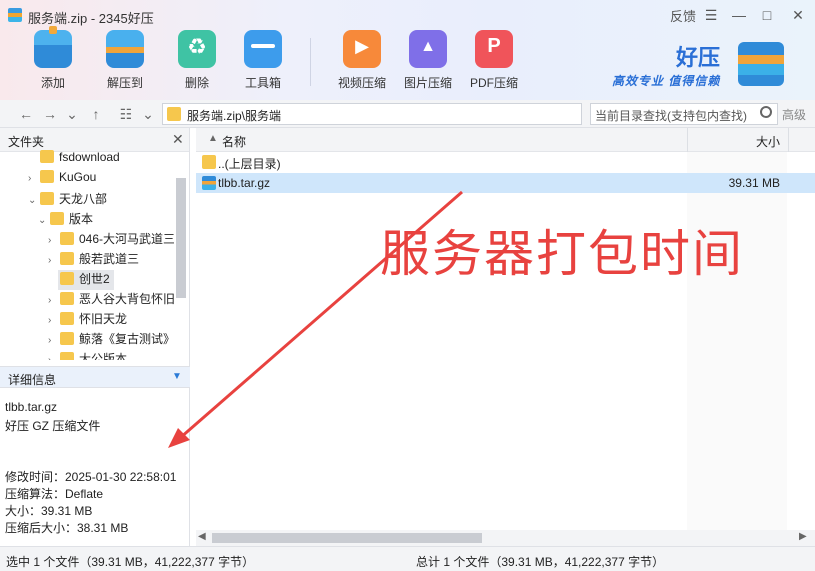 The height and width of the screenshot is (571, 815). What do you see at coordinates (177, 376) in the screenshot?
I see `details-collapse-icon: ▼` at bounding box center [177, 376].